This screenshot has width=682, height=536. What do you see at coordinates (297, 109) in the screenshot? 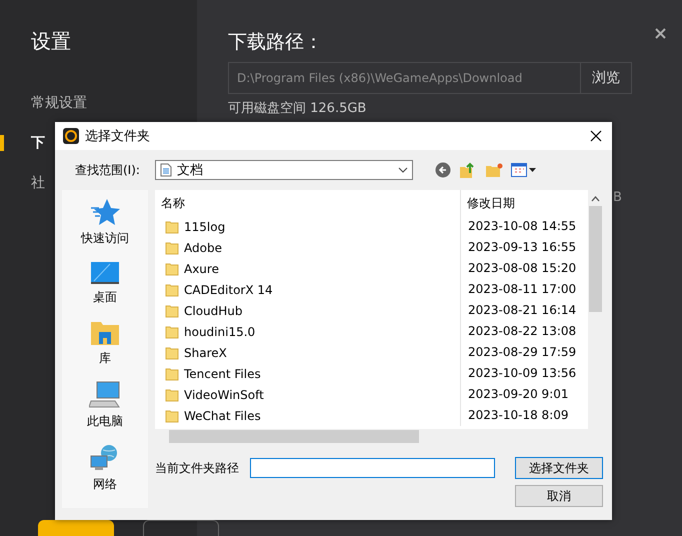
I see `disk-space-text: 可用磁盘空间 126.5GB` at bounding box center [297, 109].